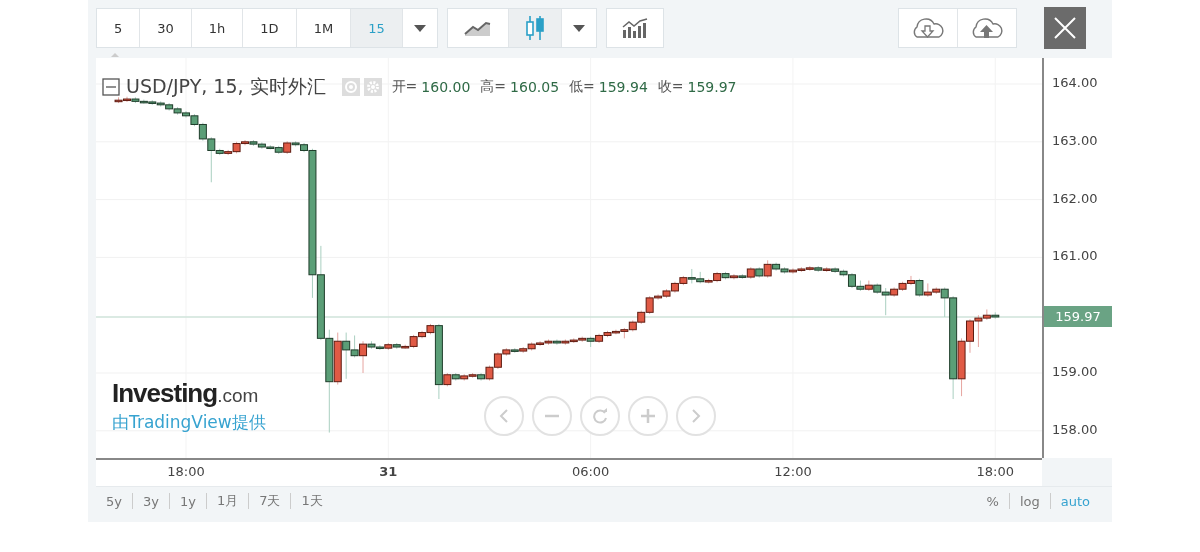 This screenshot has height=552, width=1200. What do you see at coordinates (186, 393) in the screenshot?
I see `investing-logo: Investing.com` at bounding box center [186, 393].